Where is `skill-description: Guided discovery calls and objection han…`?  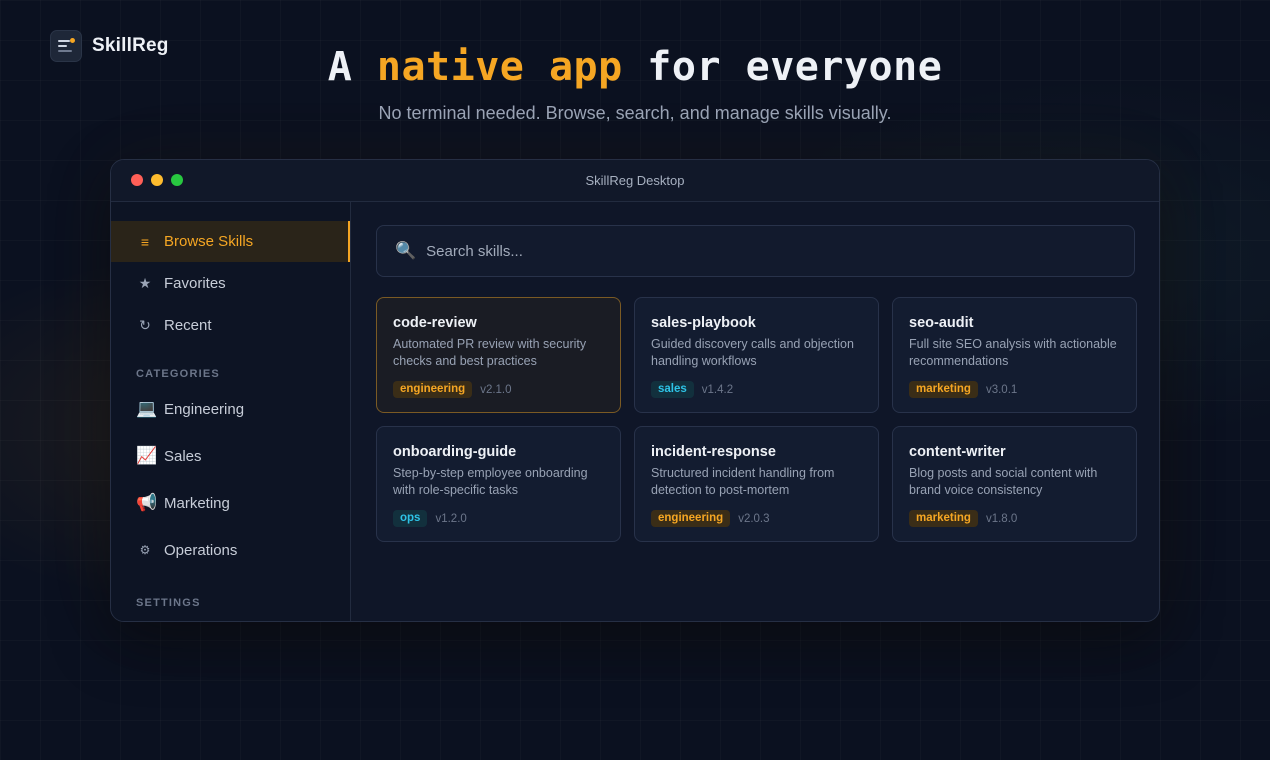
skill-description: Guided discovery calls and objection han… is located at coordinates (752, 352).